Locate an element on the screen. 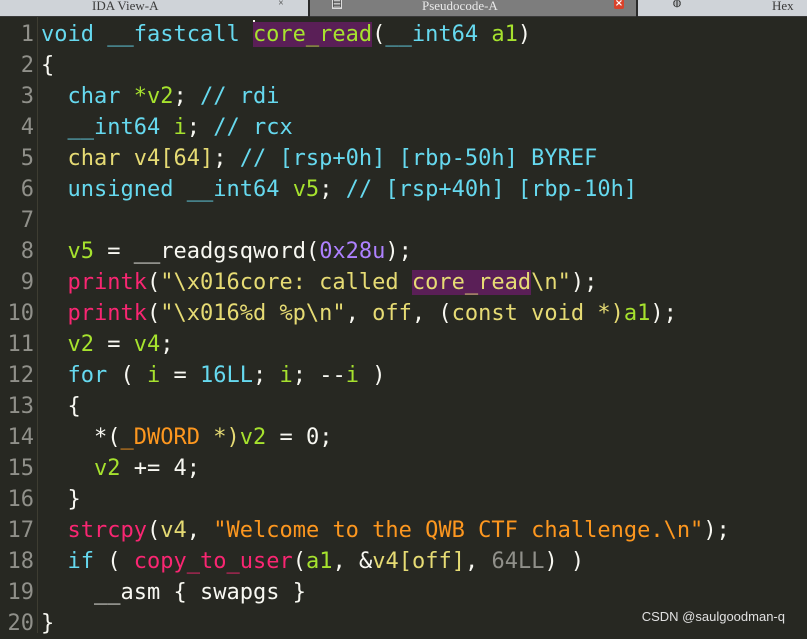 This screenshot has height=639, width=807. punctuation: ; -- is located at coordinates (319, 375).